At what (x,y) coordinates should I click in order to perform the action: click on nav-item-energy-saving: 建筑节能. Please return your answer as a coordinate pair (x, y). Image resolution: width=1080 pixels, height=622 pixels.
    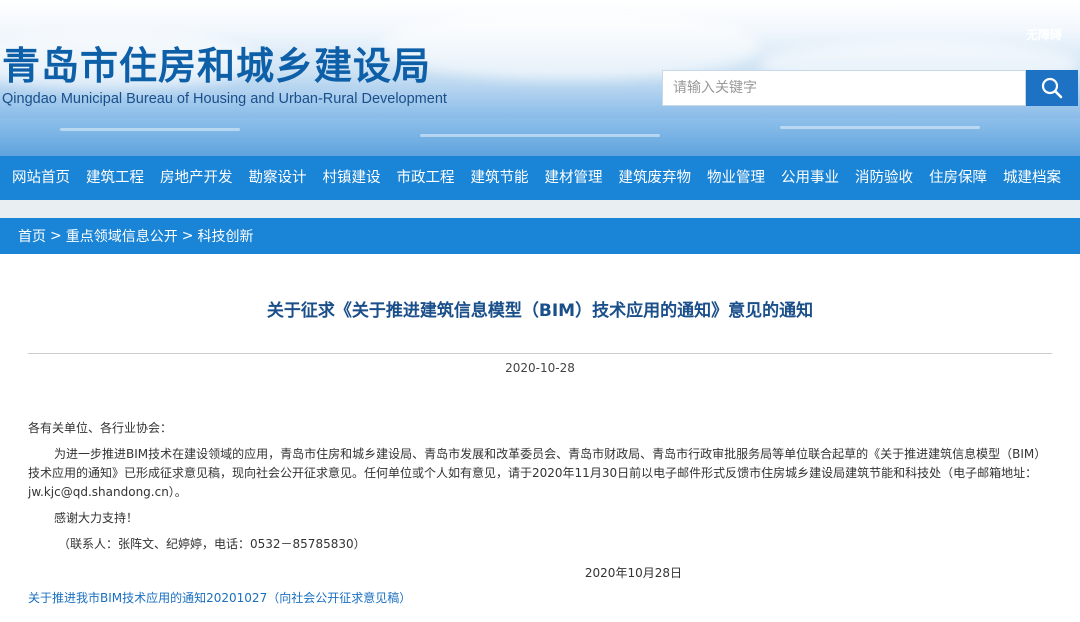
    Looking at the image, I should click on (500, 178).